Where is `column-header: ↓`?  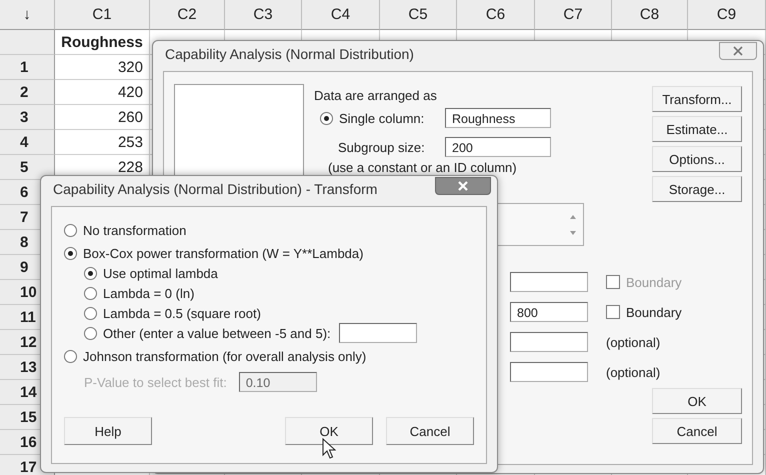
column-header: ↓ is located at coordinates (27, 15).